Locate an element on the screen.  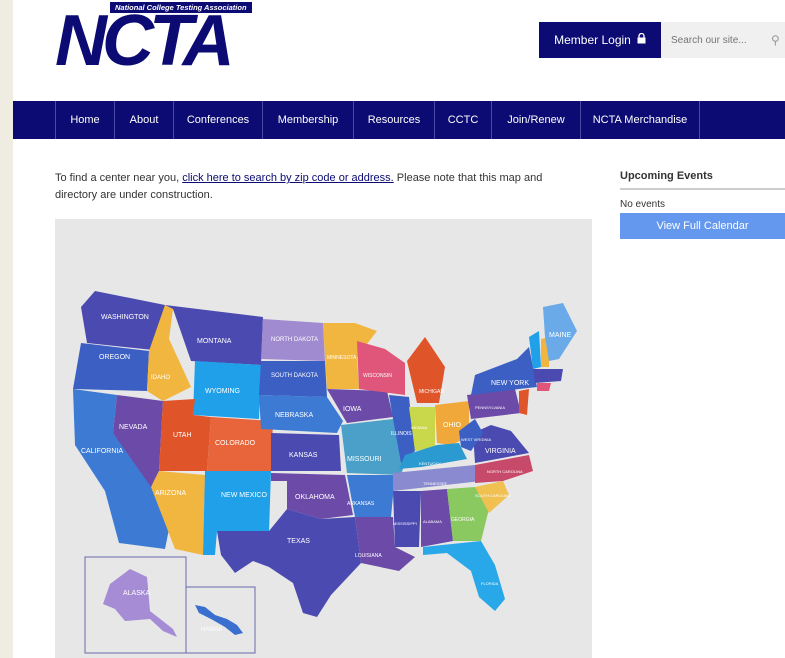
logo-wordmark: NCTA is located at coordinates (145, 41).